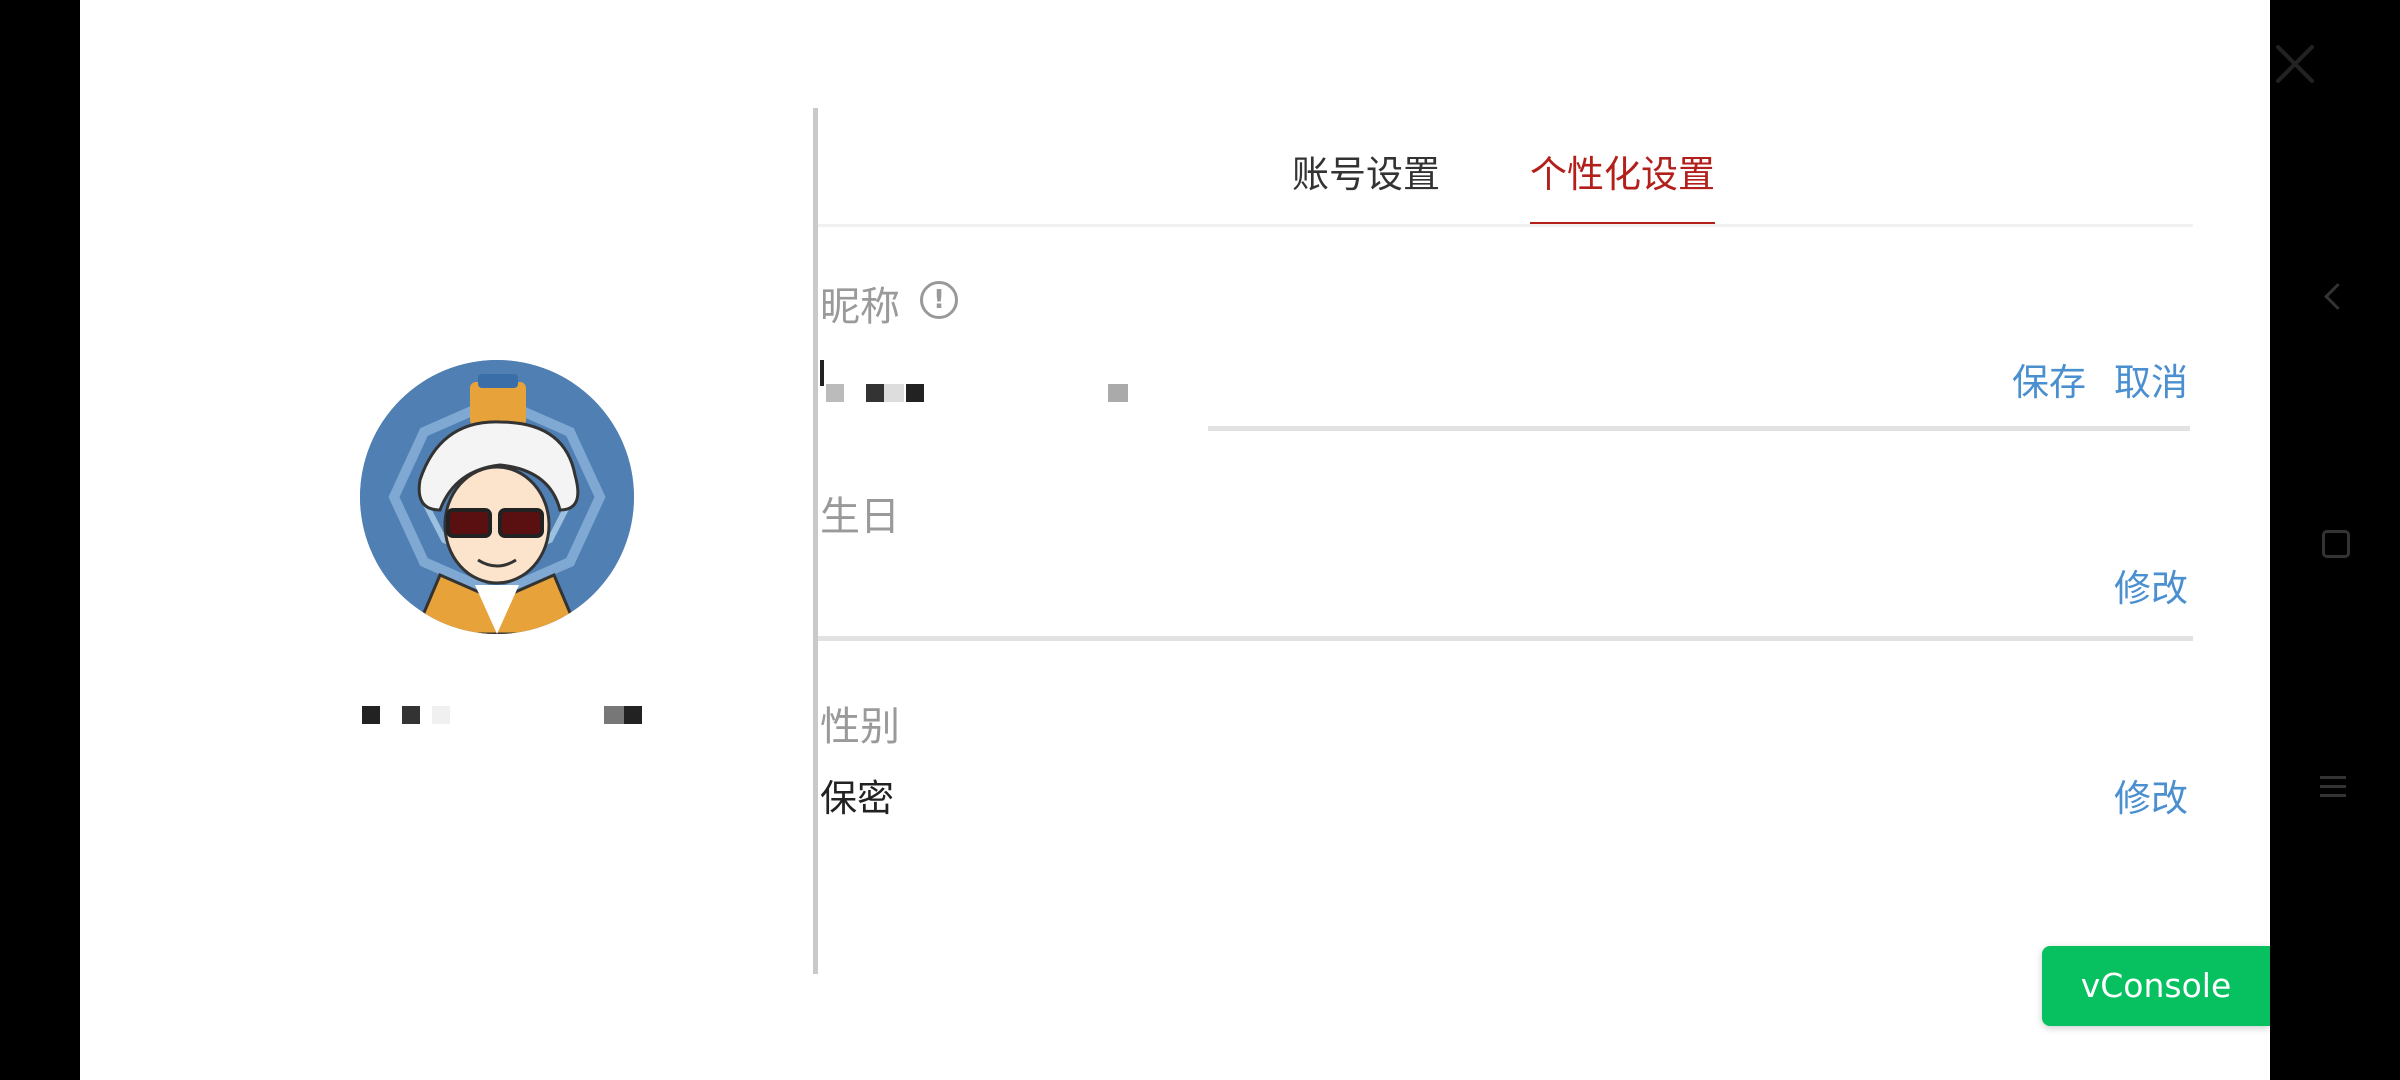 Image resolution: width=2400 pixels, height=1080 pixels. I want to click on nickname-value-masked, so click(1010, 381).